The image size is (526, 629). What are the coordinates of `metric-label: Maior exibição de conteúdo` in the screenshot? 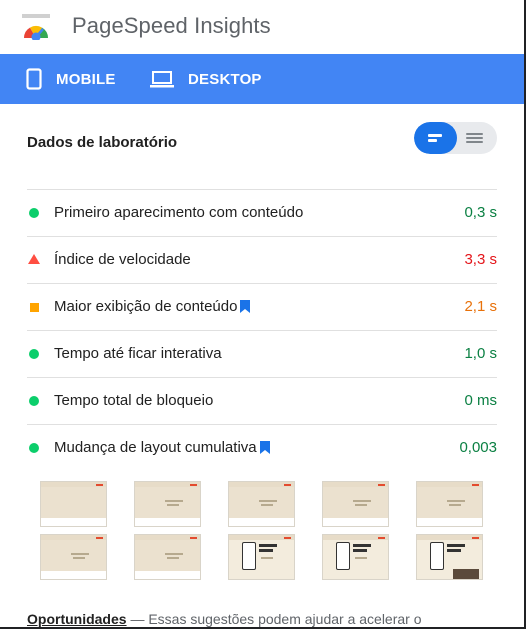 It's located at (146, 306).